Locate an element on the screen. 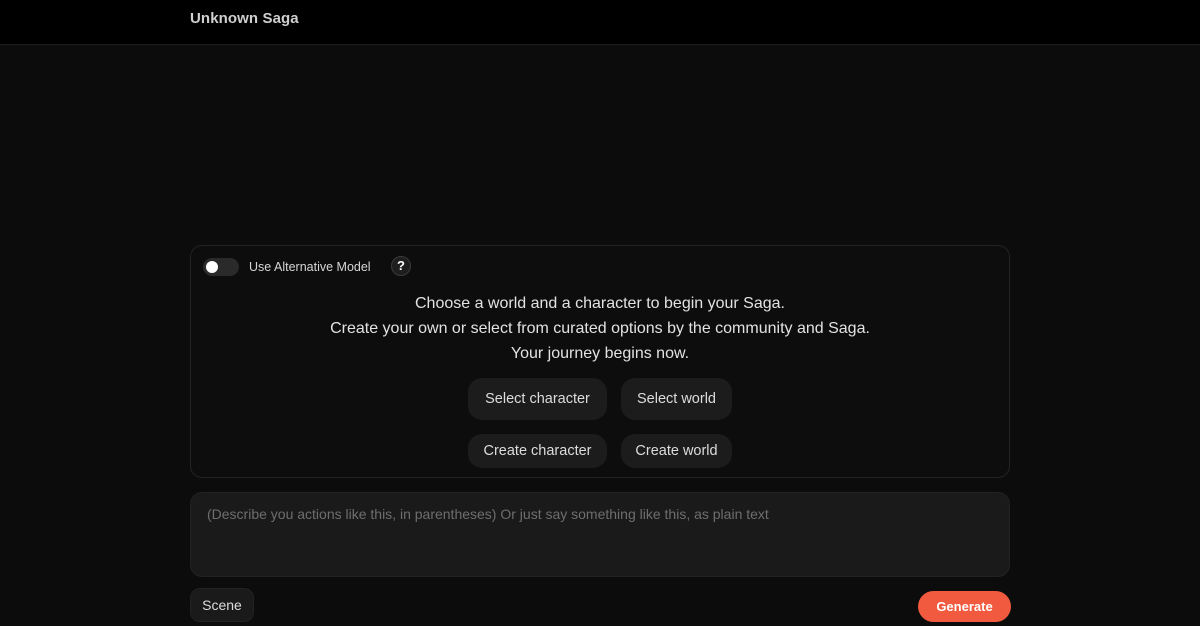 The image size is (1200, 626). top-bar: Unknown Saga is located at coordinates (600, 22).